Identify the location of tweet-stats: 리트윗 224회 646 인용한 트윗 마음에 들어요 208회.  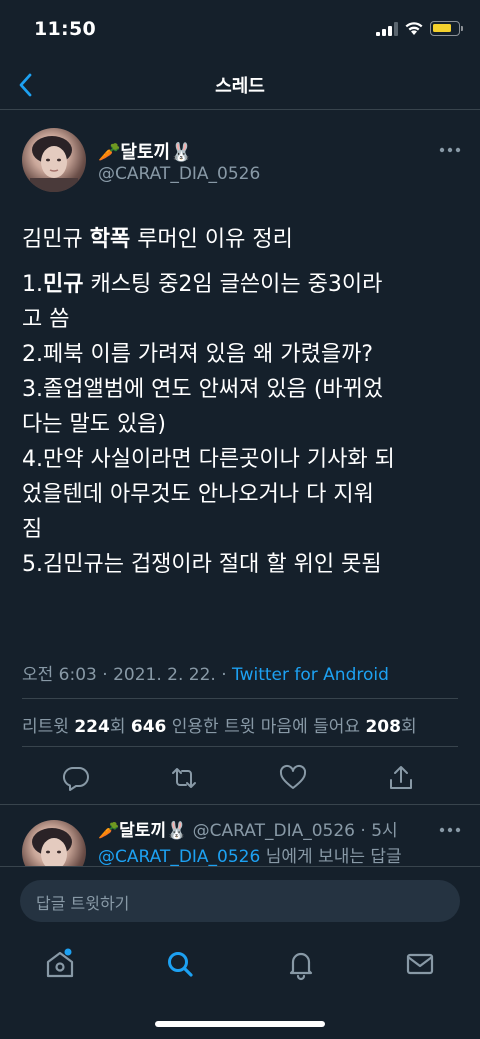
(219, 724).